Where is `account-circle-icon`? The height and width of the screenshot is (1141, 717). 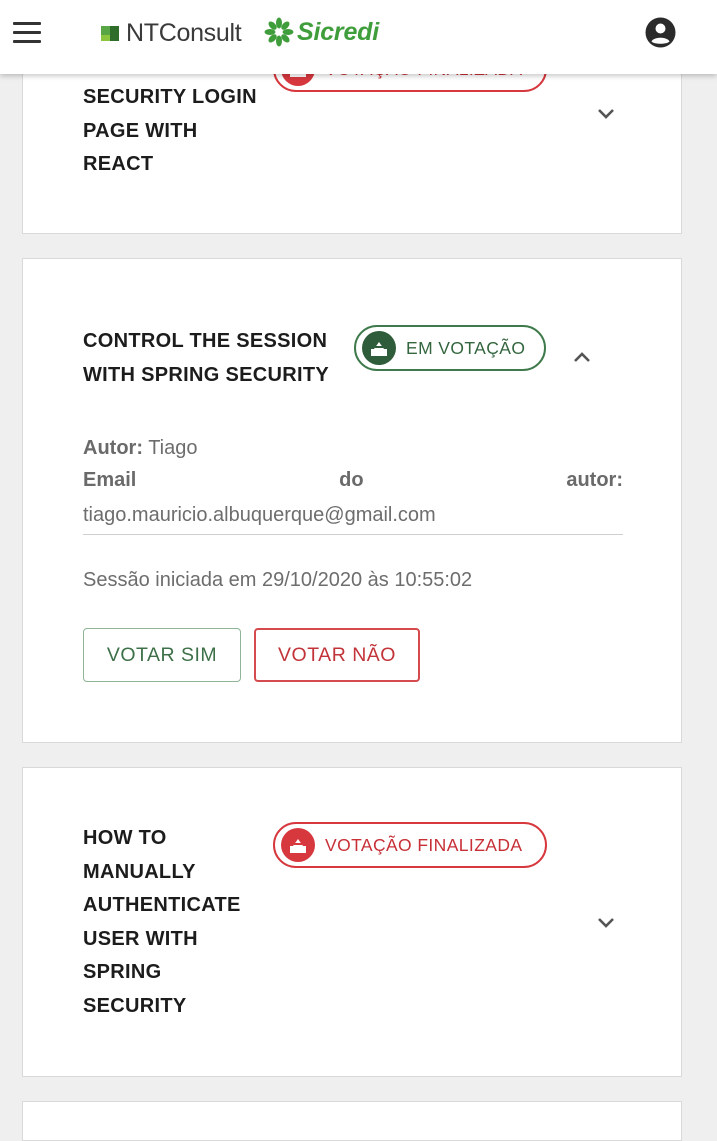 account-circle-icon is located at coordinates (660, 32).